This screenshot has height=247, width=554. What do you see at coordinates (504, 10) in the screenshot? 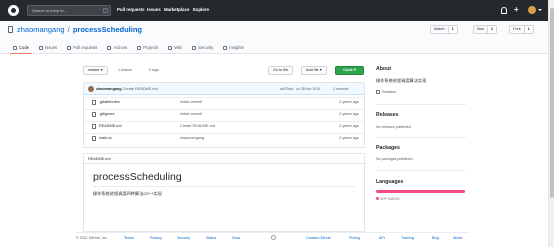
I see `notifications-bell-icon` at bounding box center [504, 10].